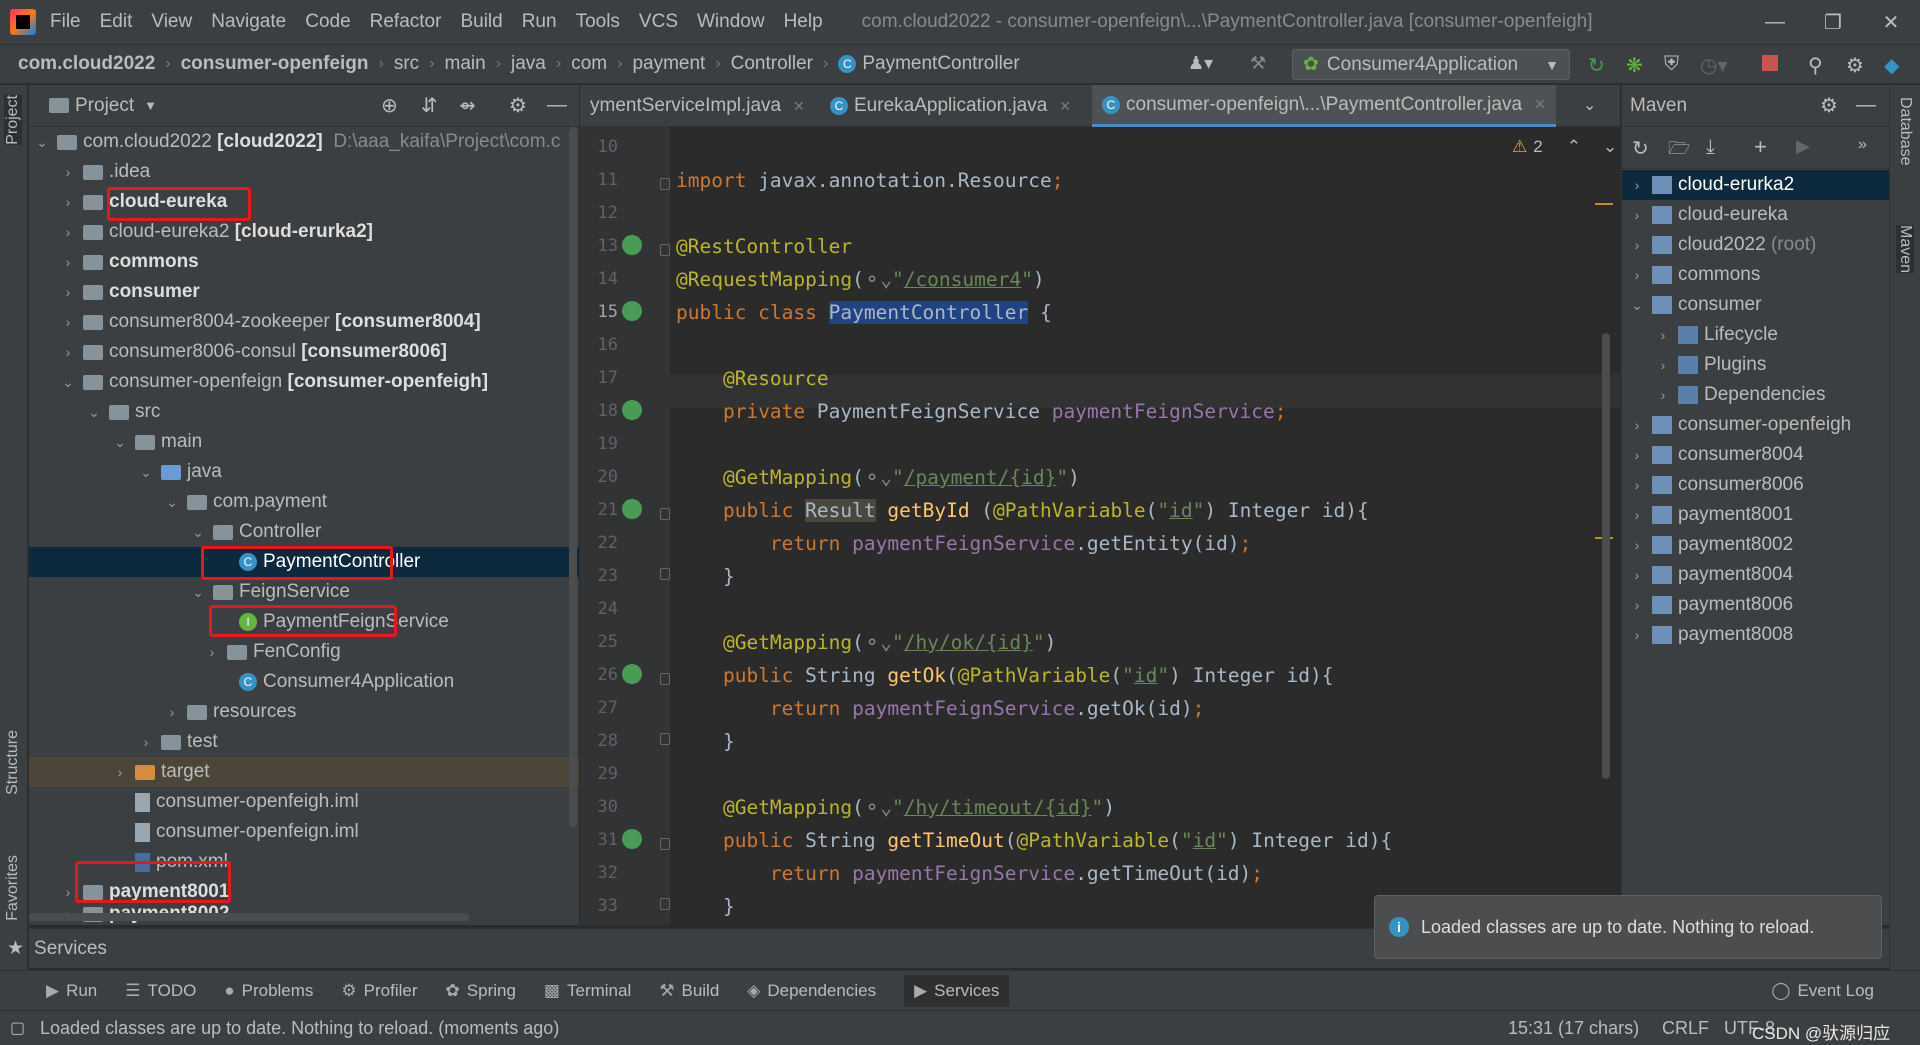  What do you see at coordinates (304, 262) in the screenshot?
I see `tree-item-commons: › commons` at bounding box center [304, 262].